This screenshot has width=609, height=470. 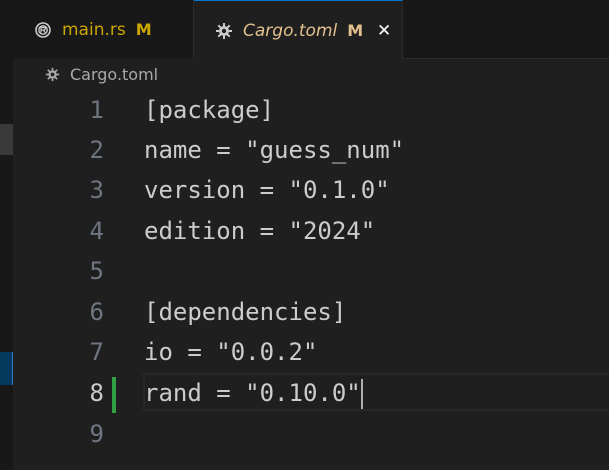 I want to click on tab-bar: main.rs M Cargo.toml M ✕, so click(x=311, y=30).